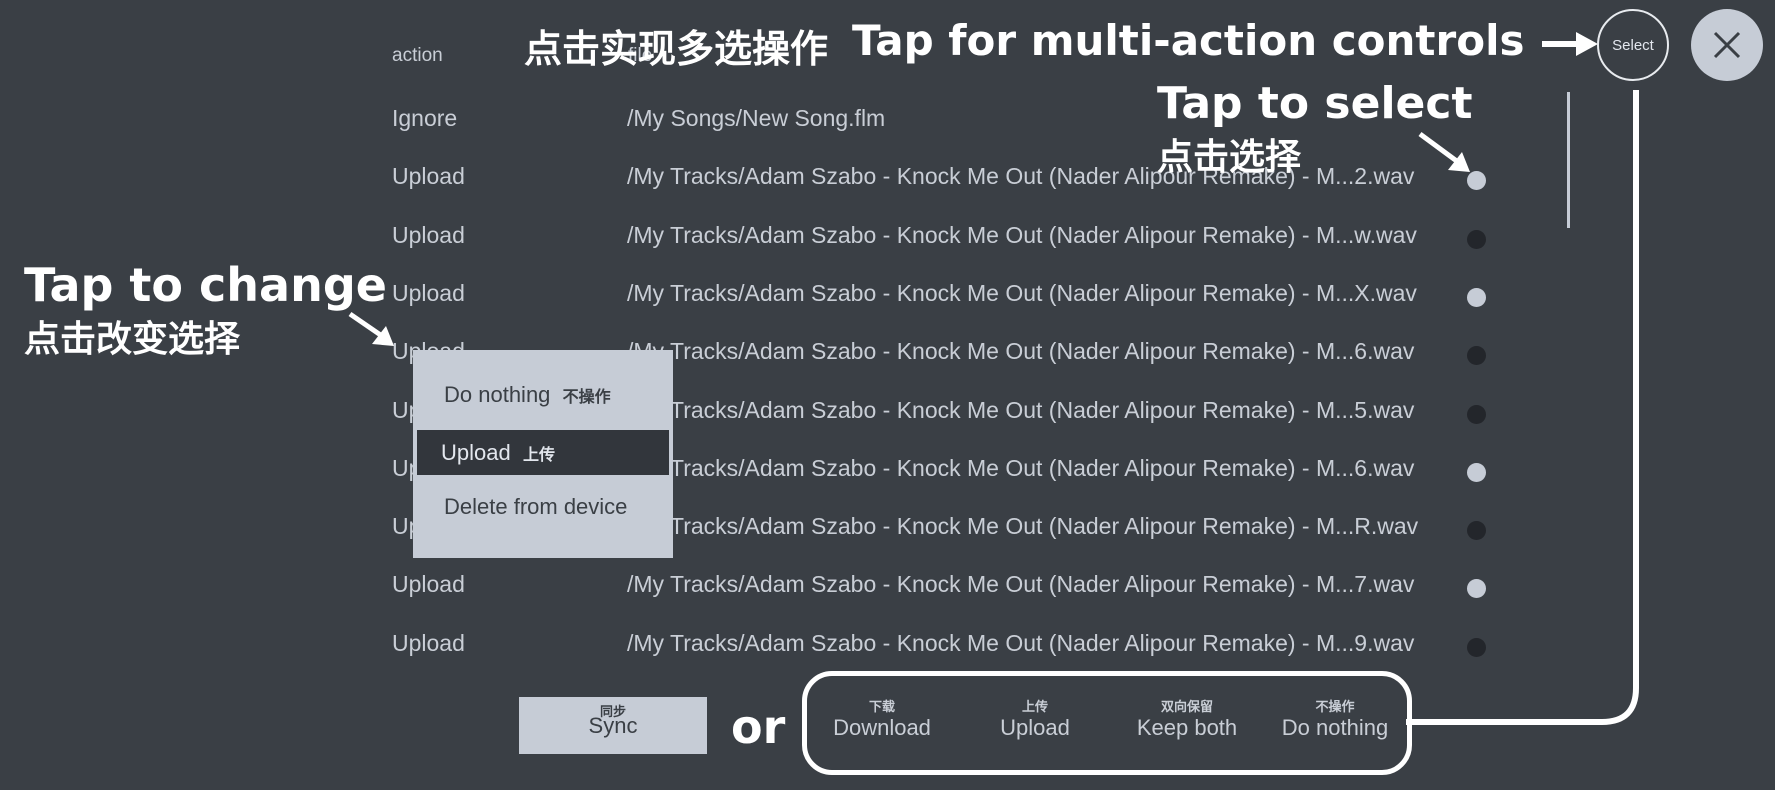 This screenshot has width=1775, height=790. Describe the element at coordinates (1229, 157) in the screenshot. I see `annotation-select-cn: 点击选择` at that location.